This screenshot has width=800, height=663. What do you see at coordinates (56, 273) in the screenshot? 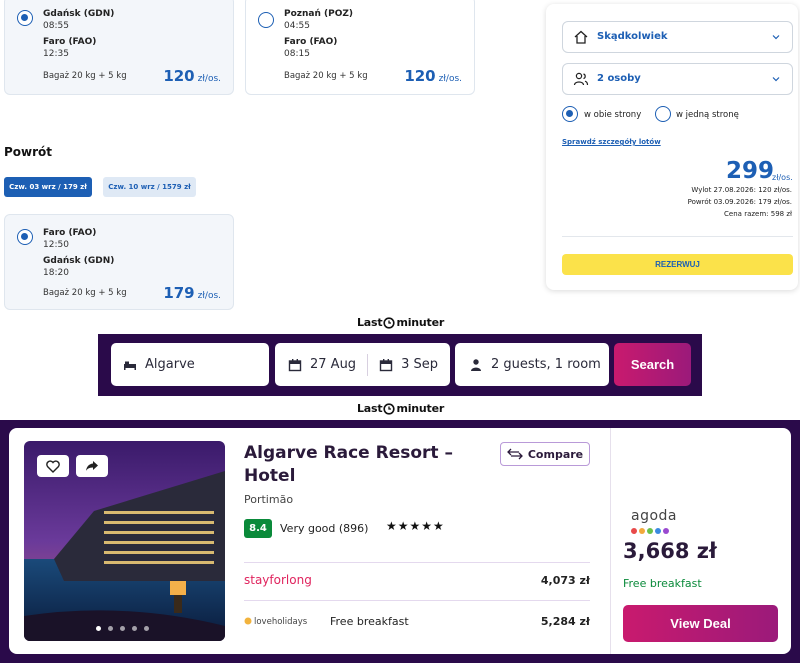
I see `arrival-time: 18:20` at bounding box center [56, 273].